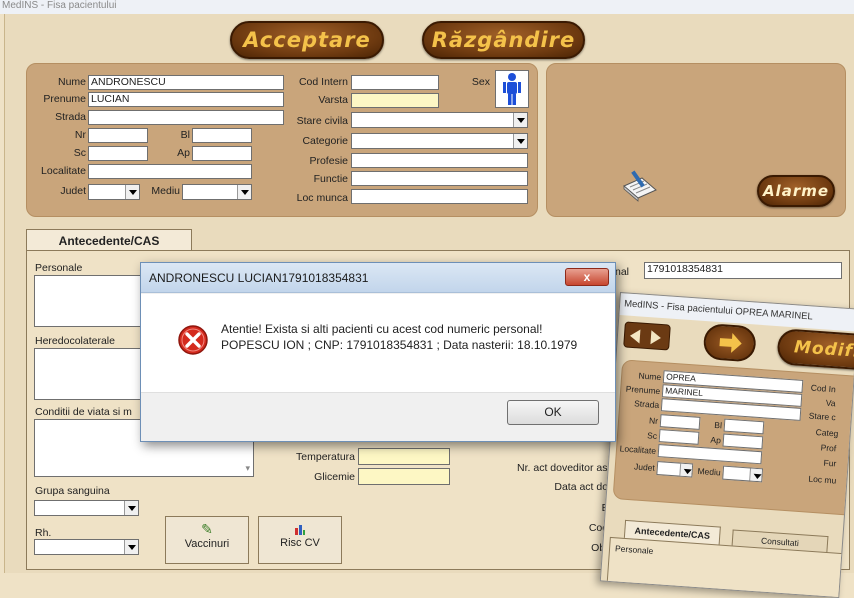 The image size is (854, 598). Describe the element at coordinates (439, 160) in the screenshot. I see `profesie-field` at that location.